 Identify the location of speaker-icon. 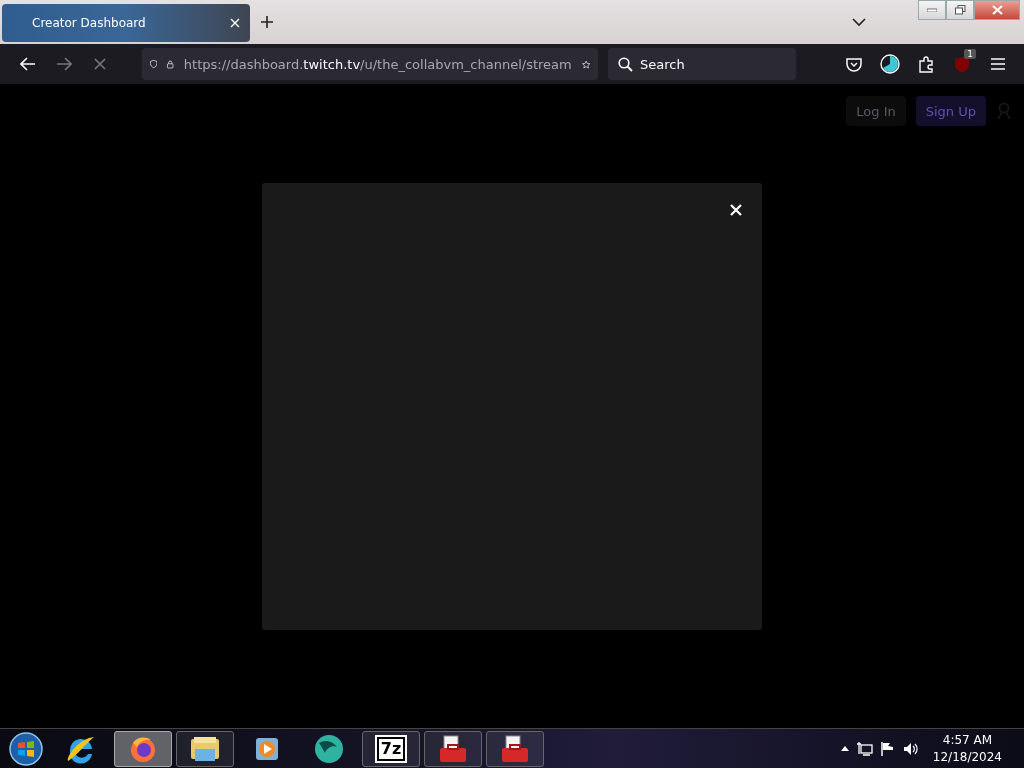
(910, 748).